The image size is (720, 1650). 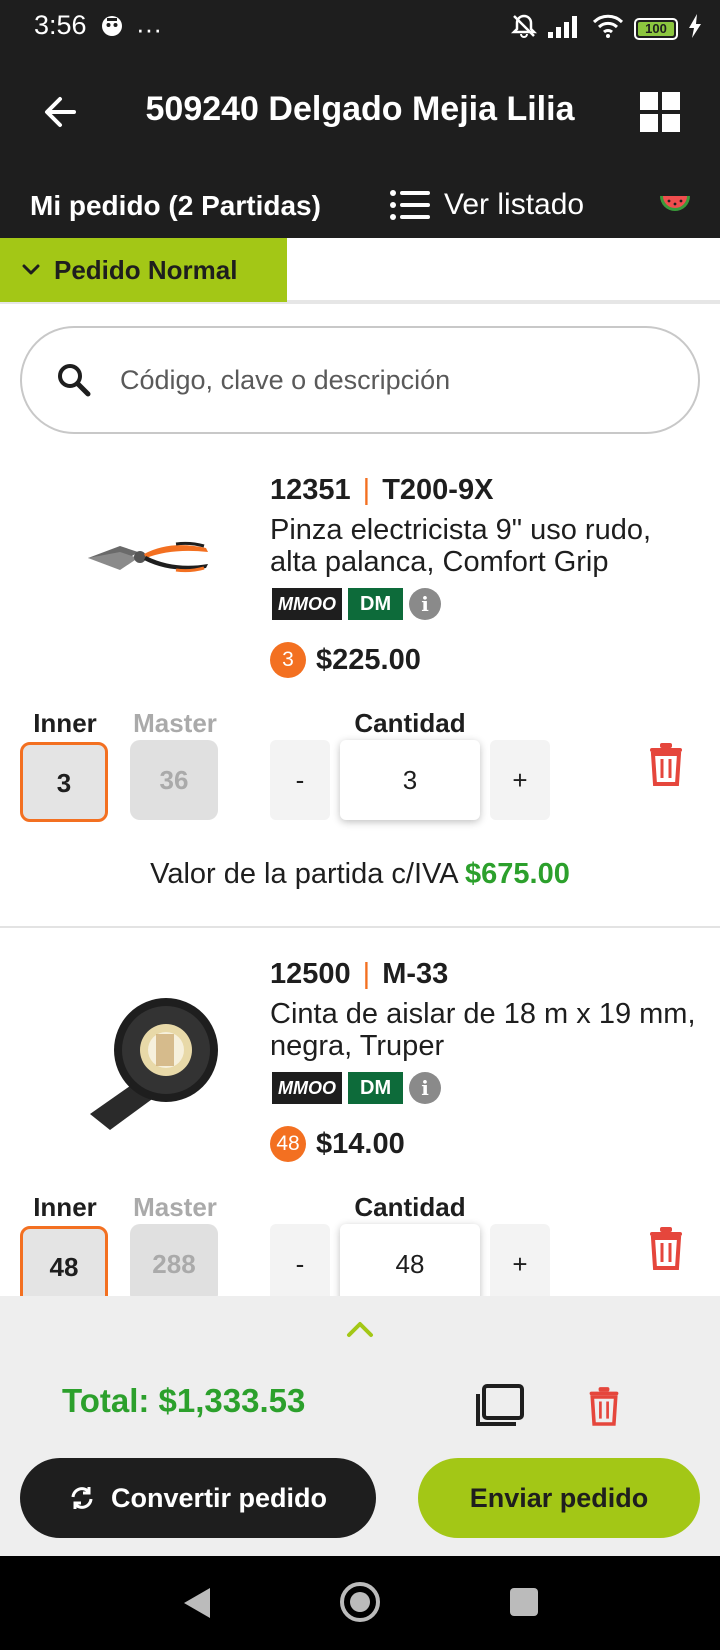 I want to click on nav-back-button, so click(x=197, y=1605).